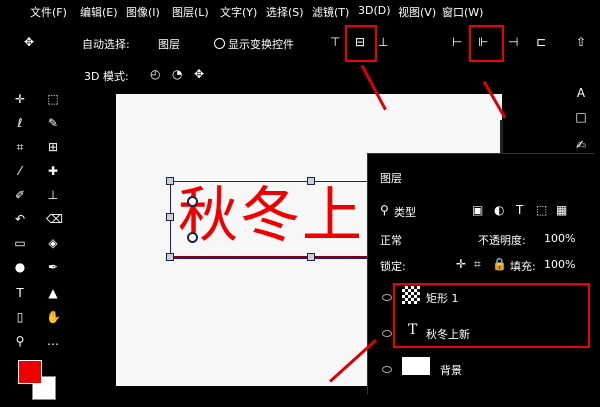 Image resolution: width=600 pixels, height=407 pixels. I want to click on menu-file: 文件(F), so click(48, 12).